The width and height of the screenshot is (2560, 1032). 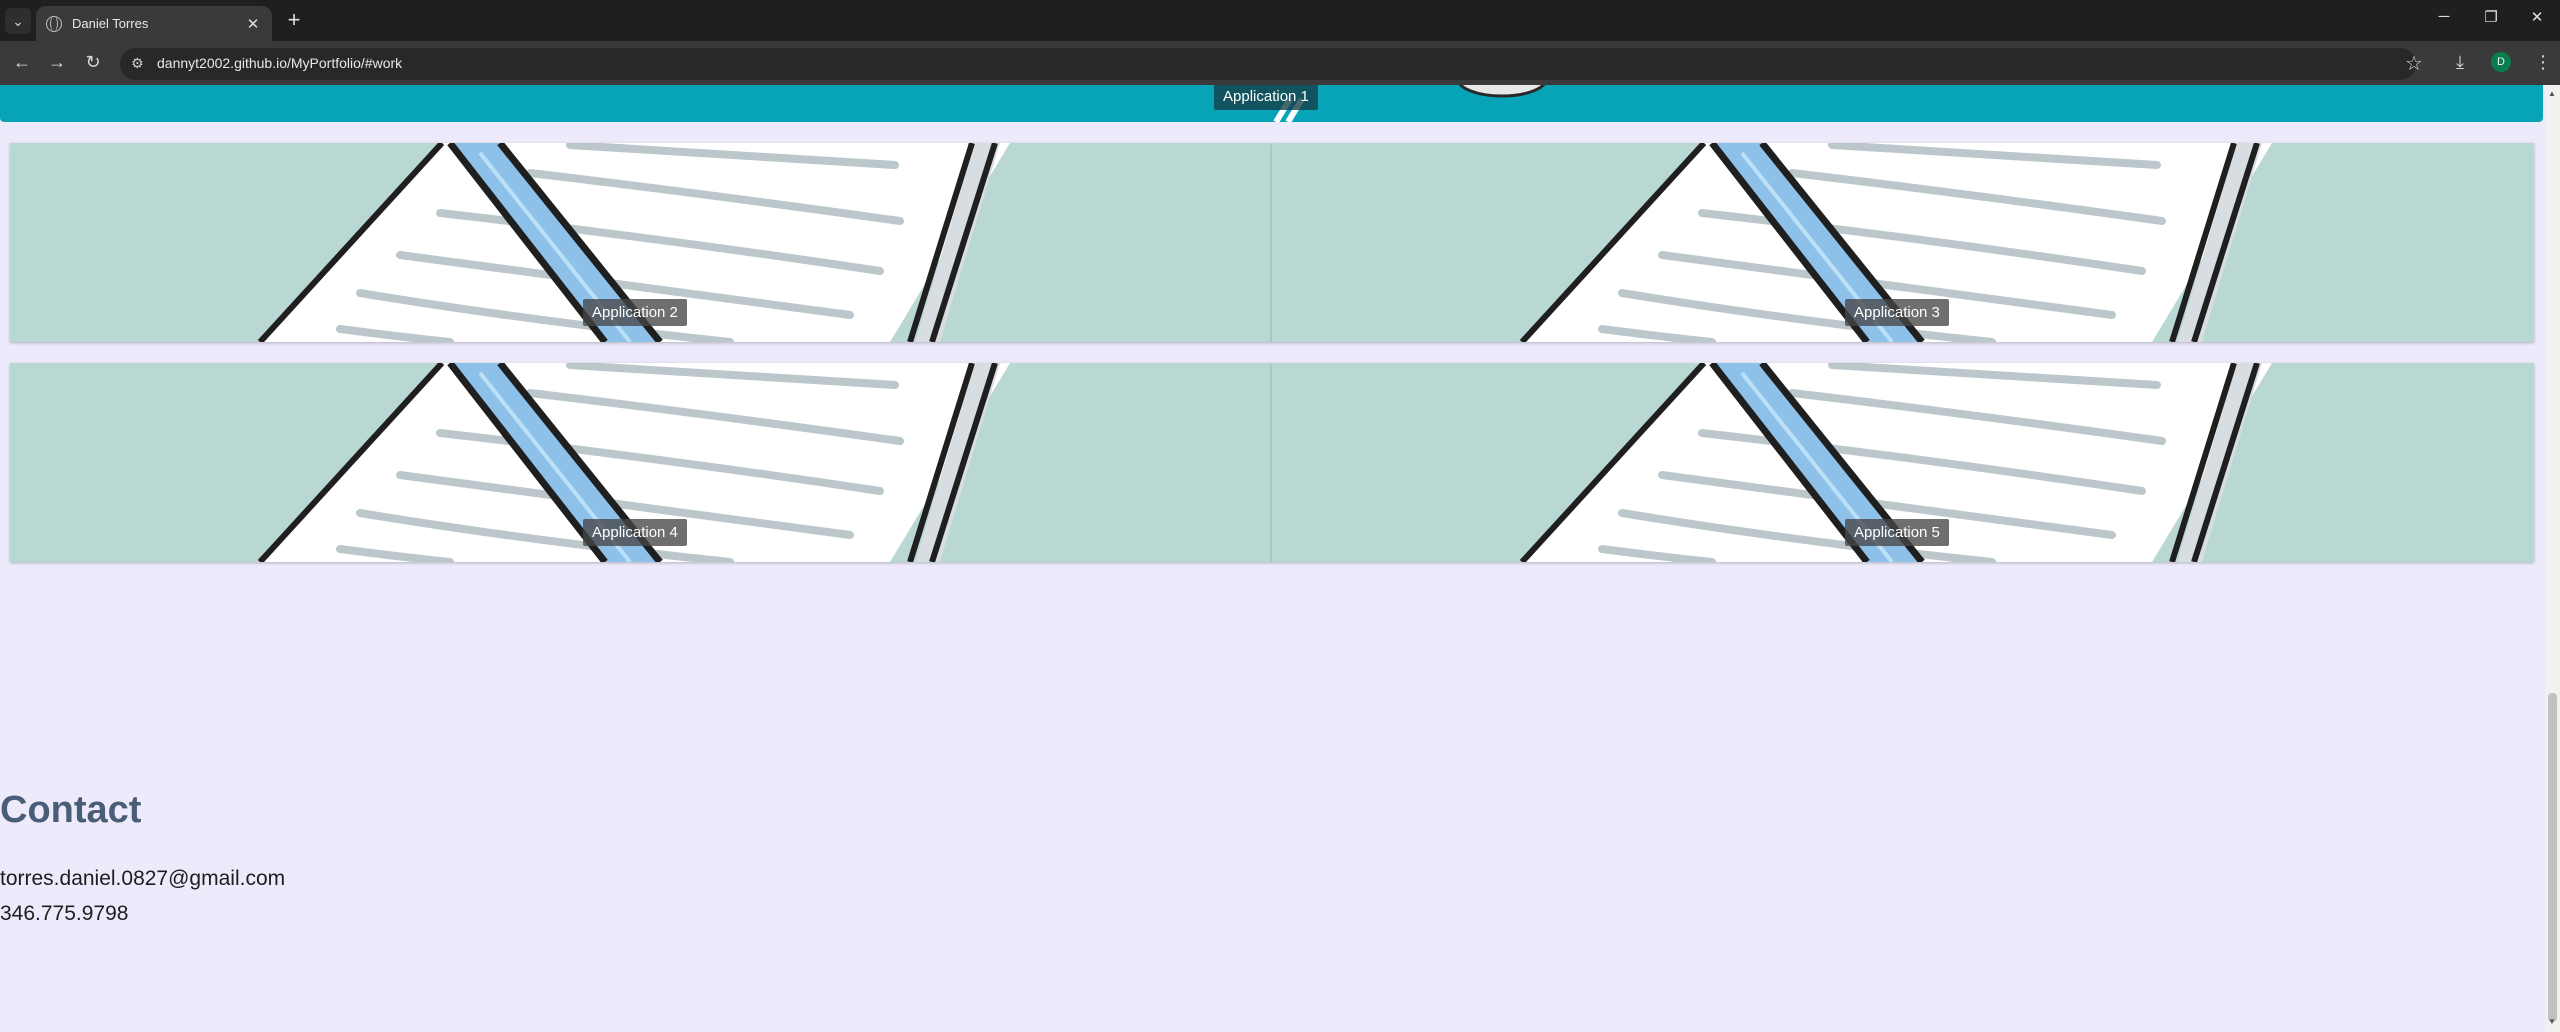 I want to click on close-window-button: ✕, so click(x=2537, y=17).